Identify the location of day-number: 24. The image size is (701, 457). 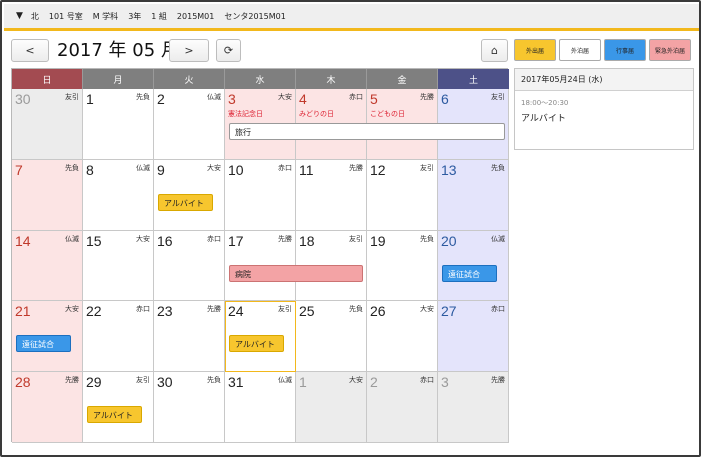
(236, 311).